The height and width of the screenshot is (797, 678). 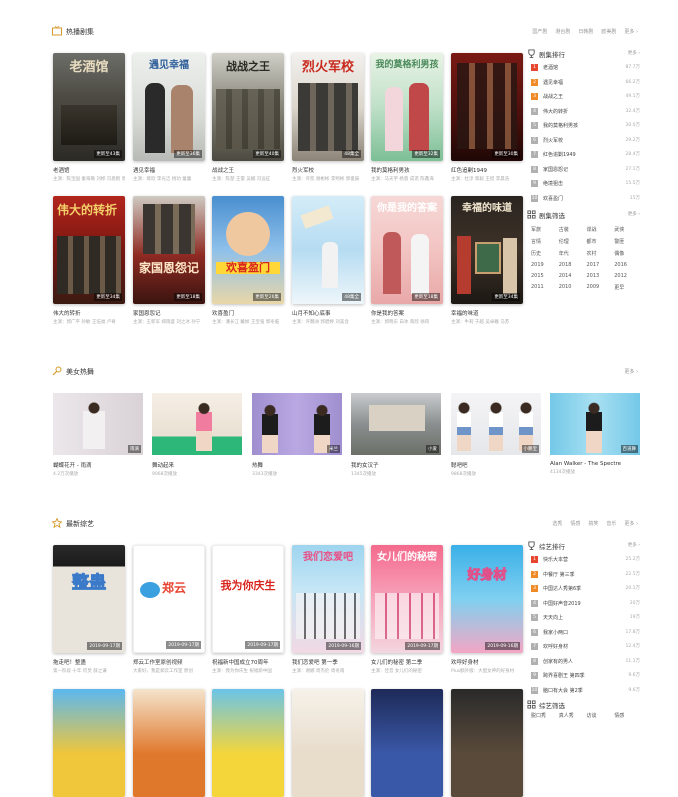 I want to click on rank-row: 2 中餐厅 第三季 22.5万, so click(x=584, y=575).